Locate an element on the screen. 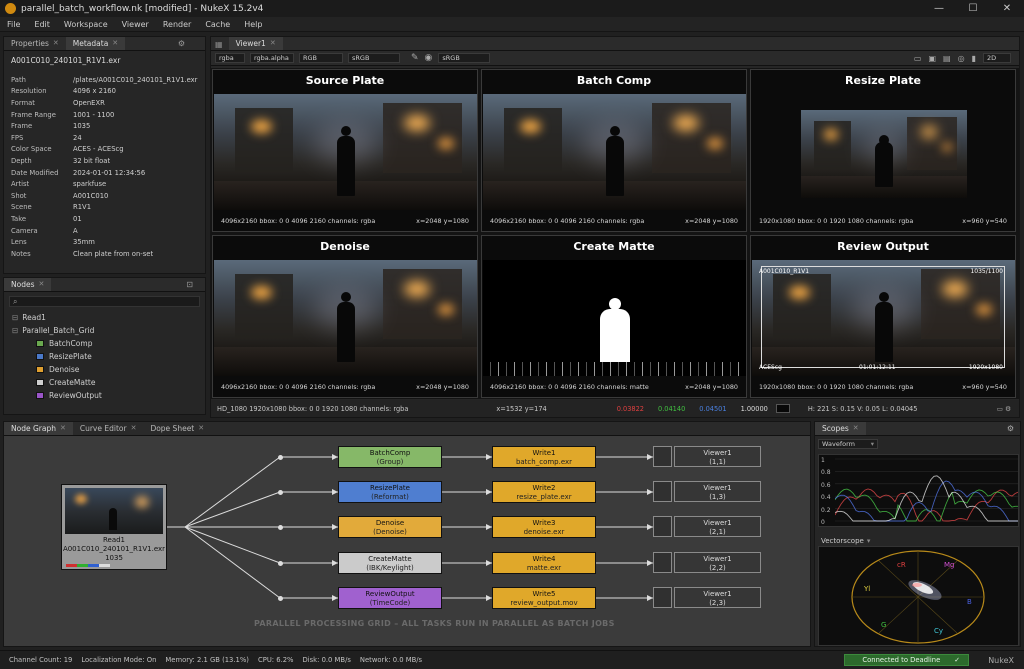 This screenshot has width=1024, height=669. node-search-input: ⌕ is located at coordinates (104, 301).